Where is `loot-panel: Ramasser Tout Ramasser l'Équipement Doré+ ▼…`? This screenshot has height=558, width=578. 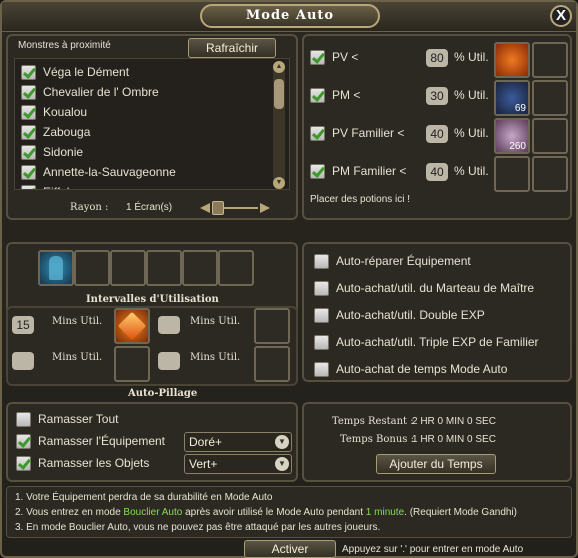
loot-panel: Ramasser Tout Ramasser l'Équipement Doré+ ▼… is located at coordinates (152, 442).